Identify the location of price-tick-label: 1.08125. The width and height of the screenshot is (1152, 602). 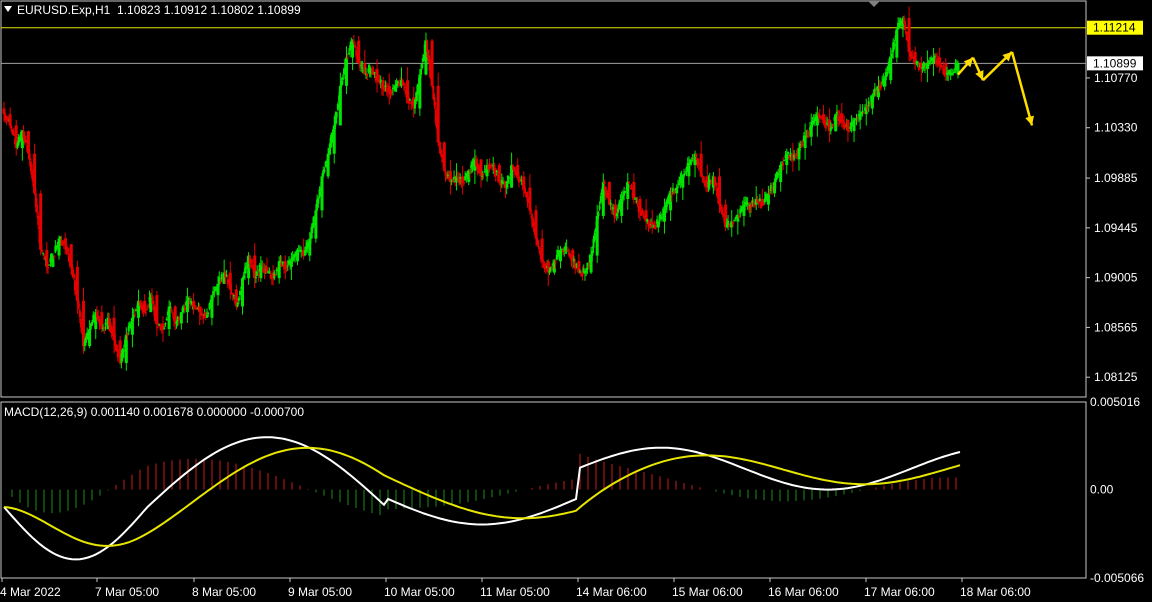
(1116, 377).